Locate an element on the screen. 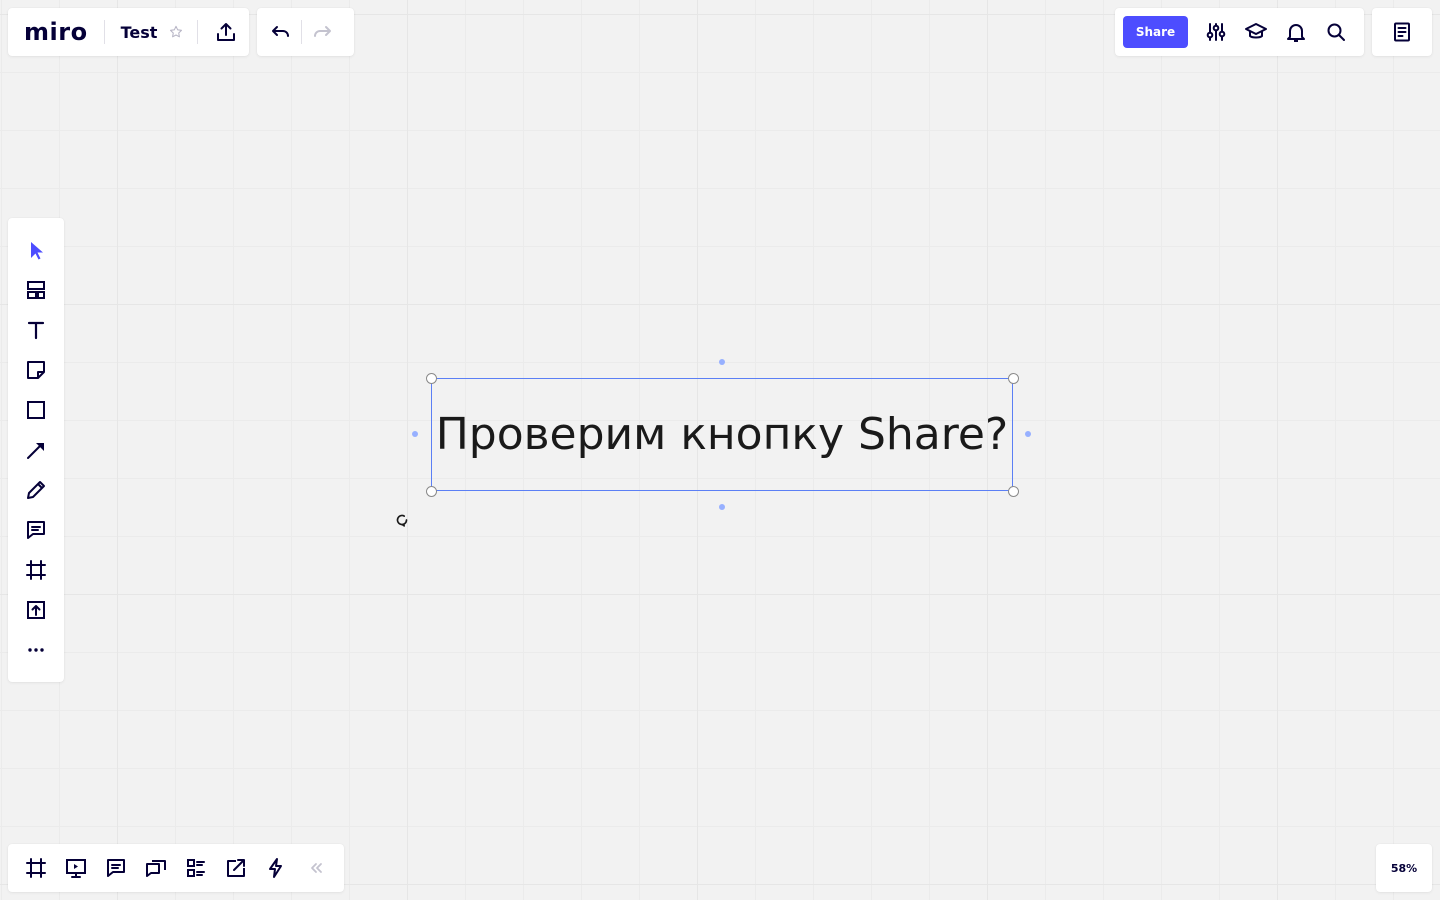 The height and width of the screenshot is (900, 1440). presentation-icon is located at coordinates (76, 868).